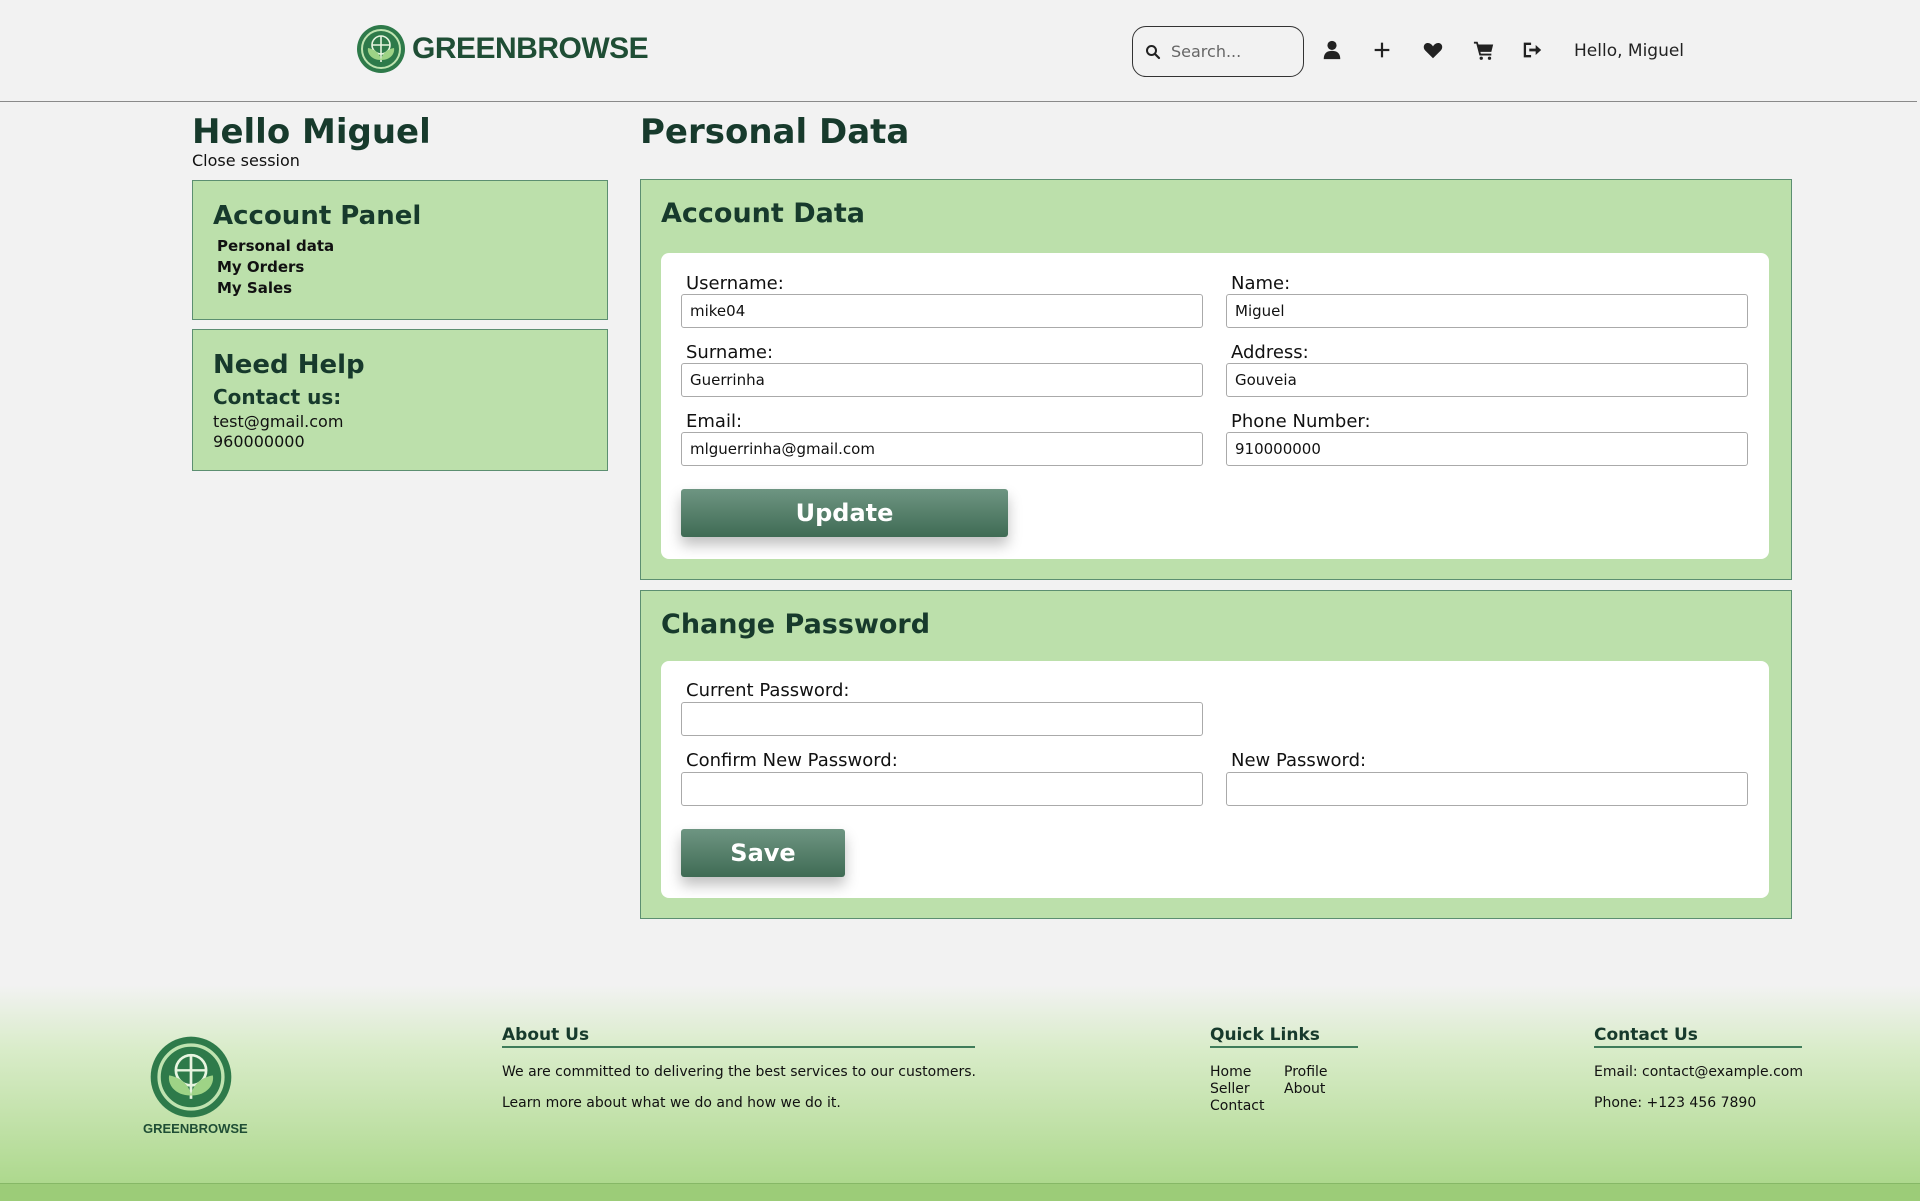 This screenshot has width=1920, height=1201. What do you see at coordinates (958, 51) in the screenshot?
I see `site-header: GREENBROWSE Hello, Miguel` at bounding box center [958, 51].